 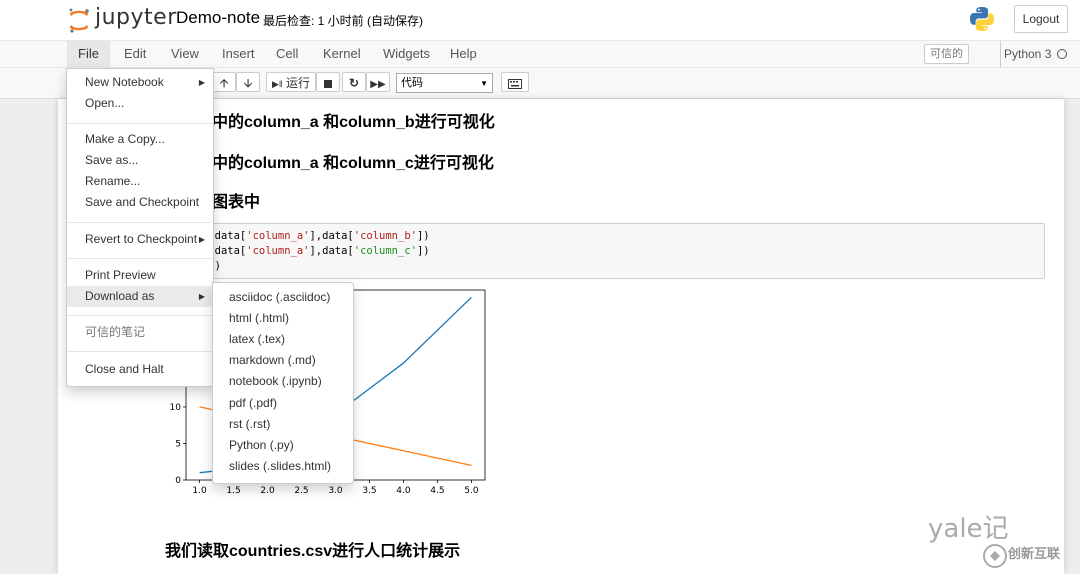 What do you see at coordinates (287, 54) in the screenshot?
I see `menu-cell: Cell` at bounding box center [287, 54].